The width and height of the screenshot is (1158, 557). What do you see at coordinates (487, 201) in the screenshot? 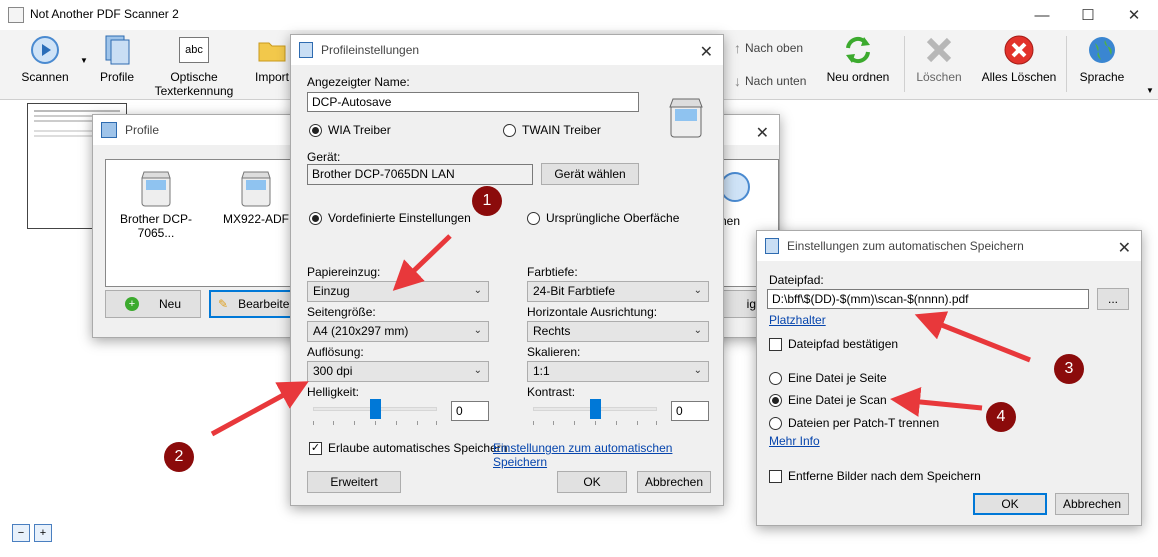
I see `annotation-badge: 1` at bounding box center [487, 201].